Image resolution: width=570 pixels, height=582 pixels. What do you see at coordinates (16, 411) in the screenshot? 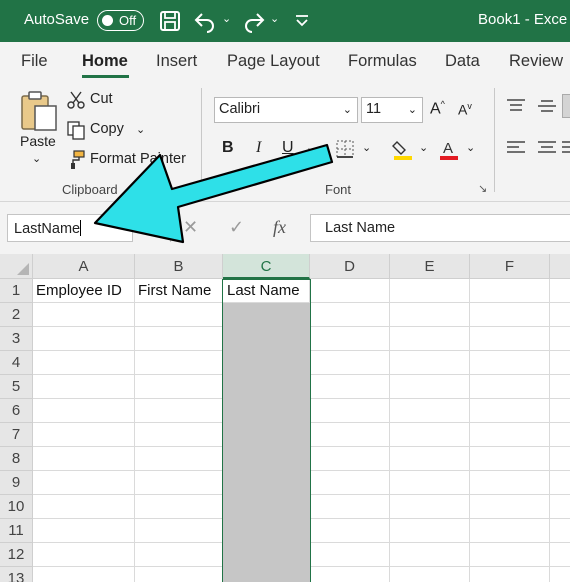
I see `row-header-6: 6` at bounding box center [16, 411].